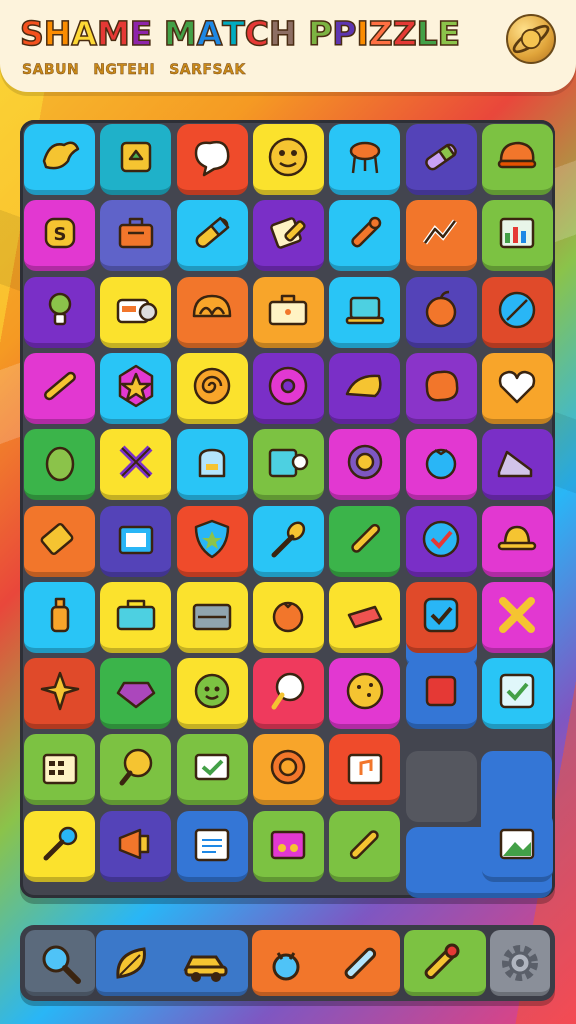 This screenshot has width=576, height=1024. I want to click on tile-picture, so click(517, 846).